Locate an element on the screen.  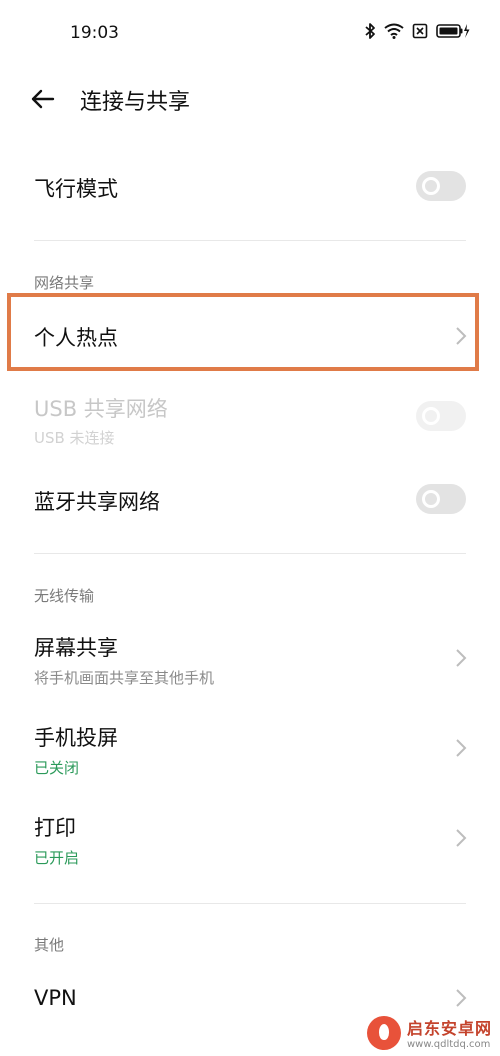
highlight-box is located at coordinates (243, 332).